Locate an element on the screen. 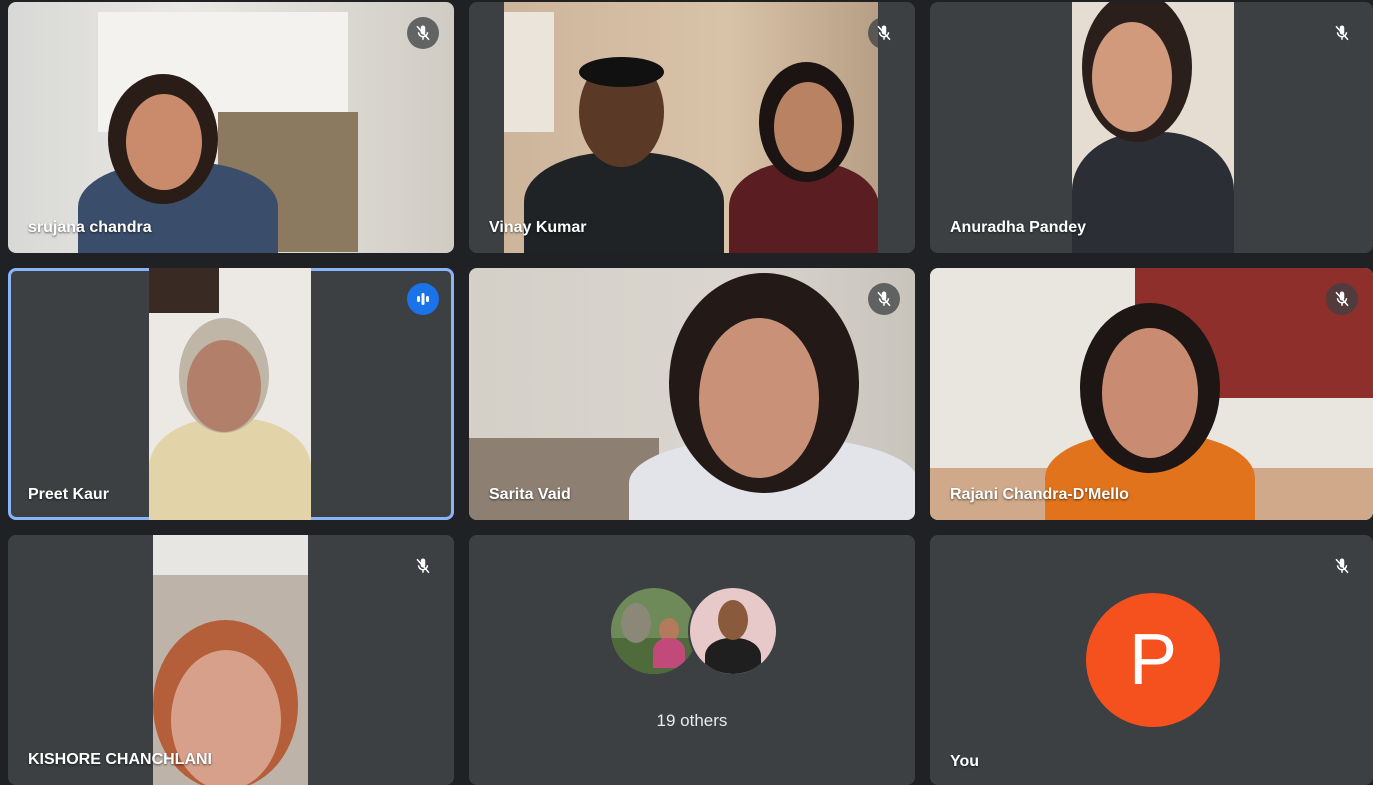  self-tile: P You is located at coordinates (1151, 660).